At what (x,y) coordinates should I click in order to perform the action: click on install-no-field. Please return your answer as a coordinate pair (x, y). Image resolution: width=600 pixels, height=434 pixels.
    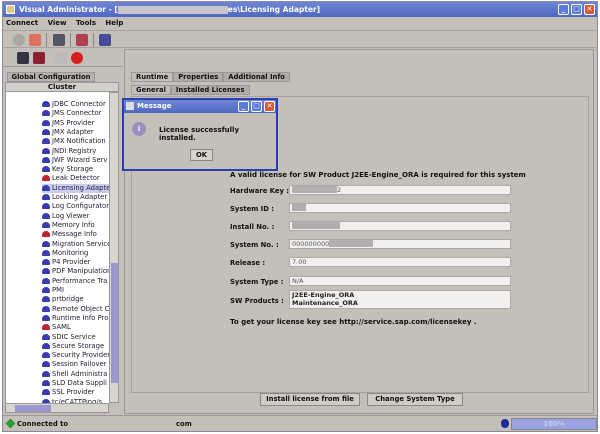
    Looking at the image, I should click on (400, 226).